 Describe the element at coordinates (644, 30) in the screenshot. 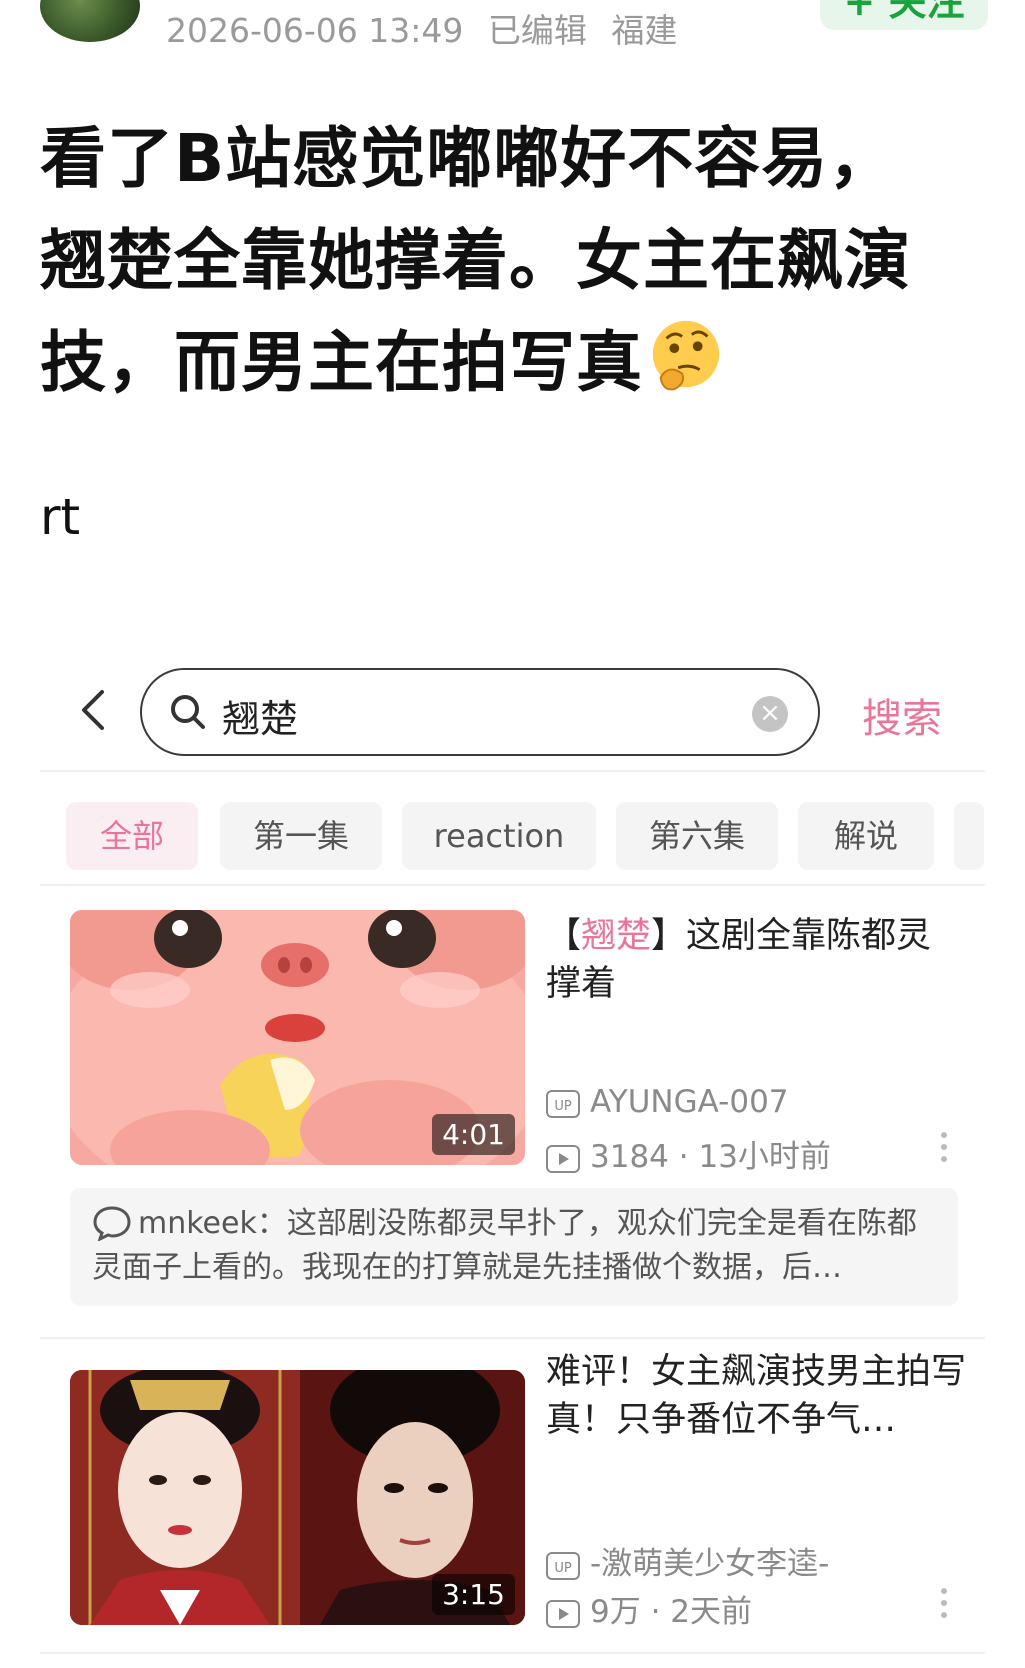

I see `post-location: 福建` at that location.